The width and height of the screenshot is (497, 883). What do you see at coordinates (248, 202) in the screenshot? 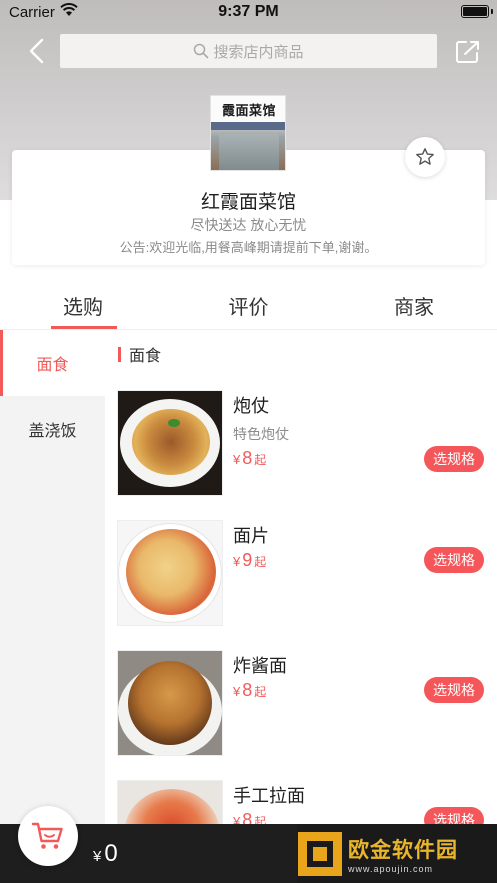
I see `shop-name: 红霞面菜馆` at bounding box center [248, 202].